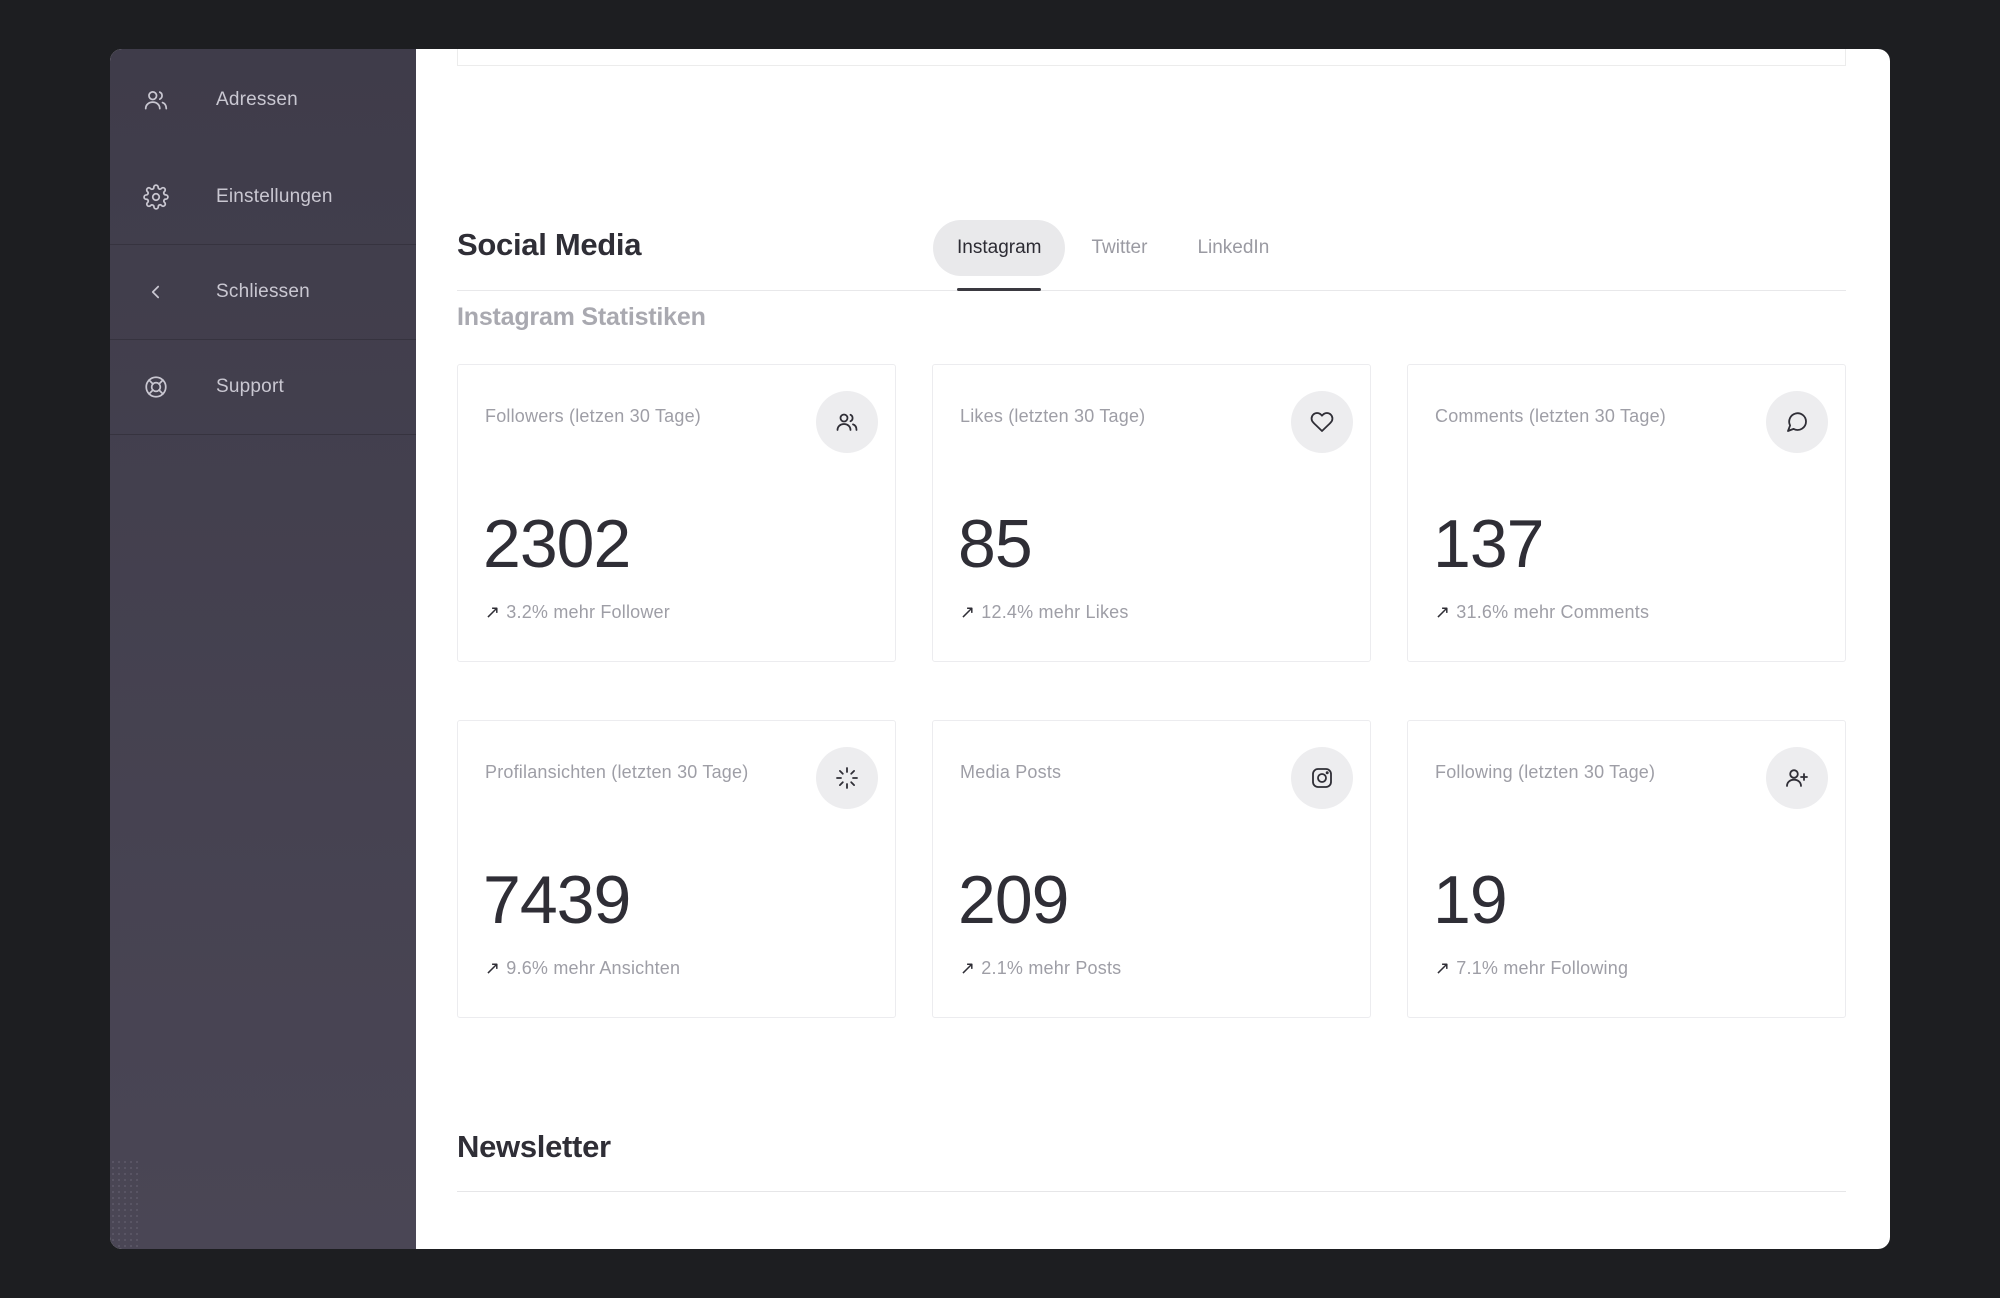  I want to click on stat-value: 85, so click(995, 544).